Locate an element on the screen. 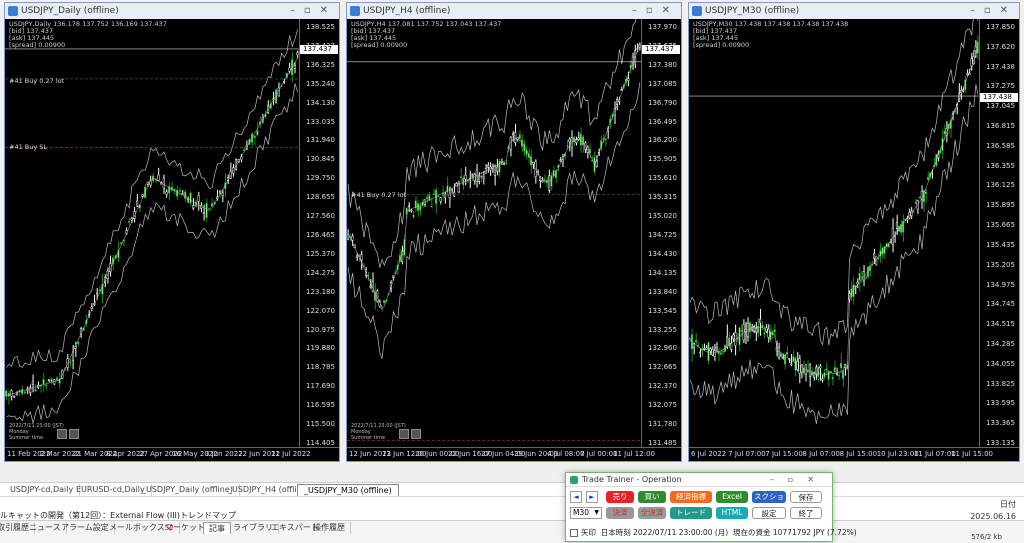 The width and height of the screenshot is (1024, 543). economic-indicator-button: 経済指標 is located at coordinates (691, 497).